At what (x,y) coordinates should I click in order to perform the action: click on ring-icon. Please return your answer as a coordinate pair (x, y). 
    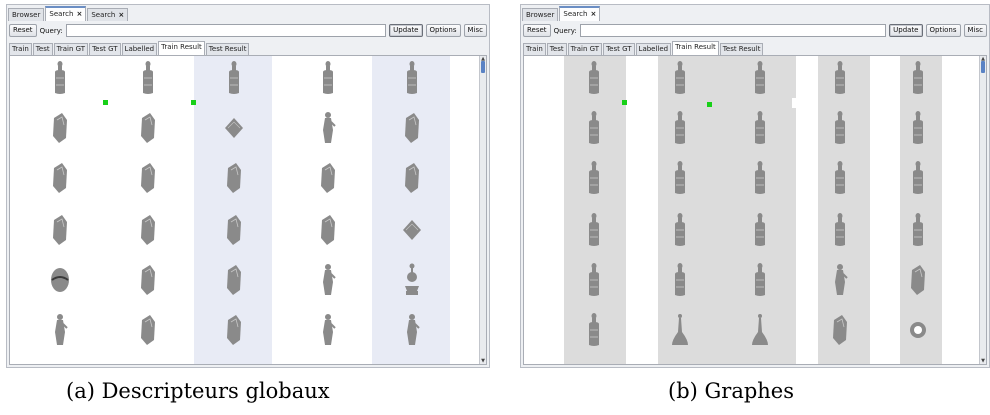
    Looking at the image, I should click on (918, 330).